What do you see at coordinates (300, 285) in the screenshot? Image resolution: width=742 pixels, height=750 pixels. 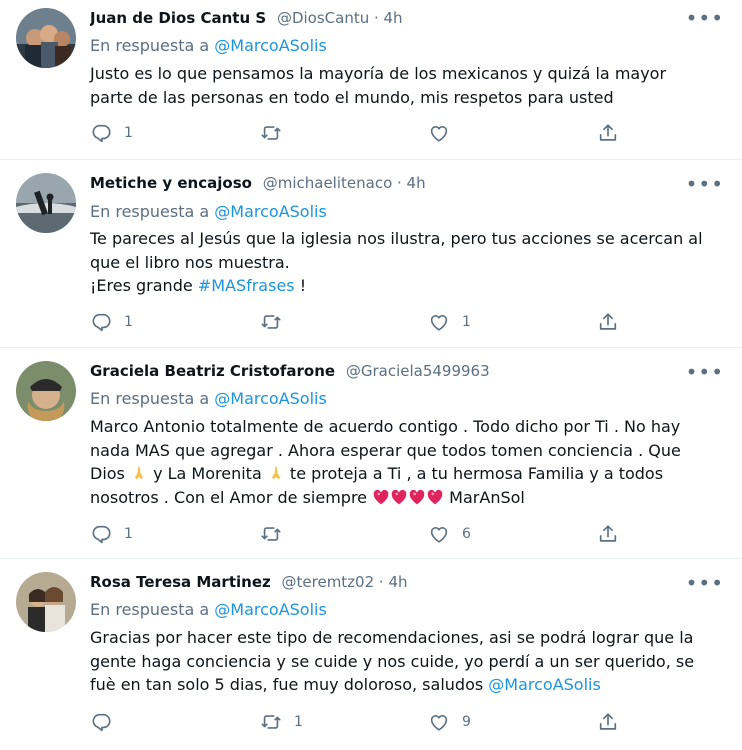 I see `text-fragment: !` at bounding box center [300, 285].